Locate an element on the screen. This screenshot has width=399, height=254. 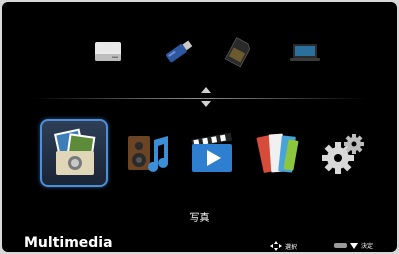
gear-icon is located at coordinates (343, 154).